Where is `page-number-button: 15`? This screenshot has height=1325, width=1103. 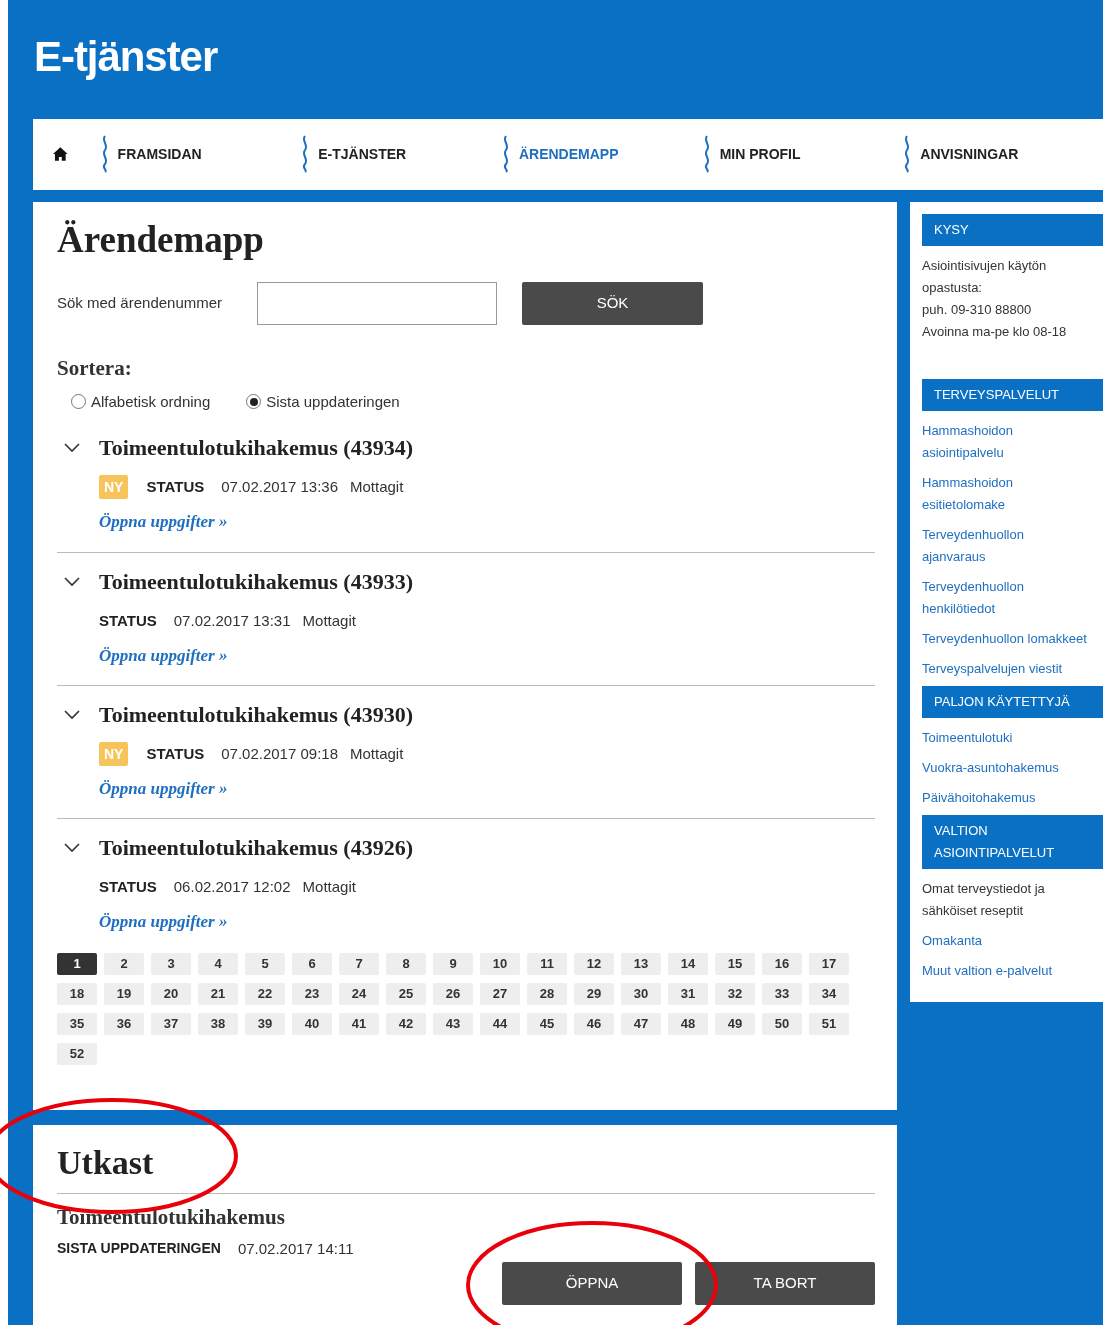 page-number-button: 15 is located at coordinates (735, 964).